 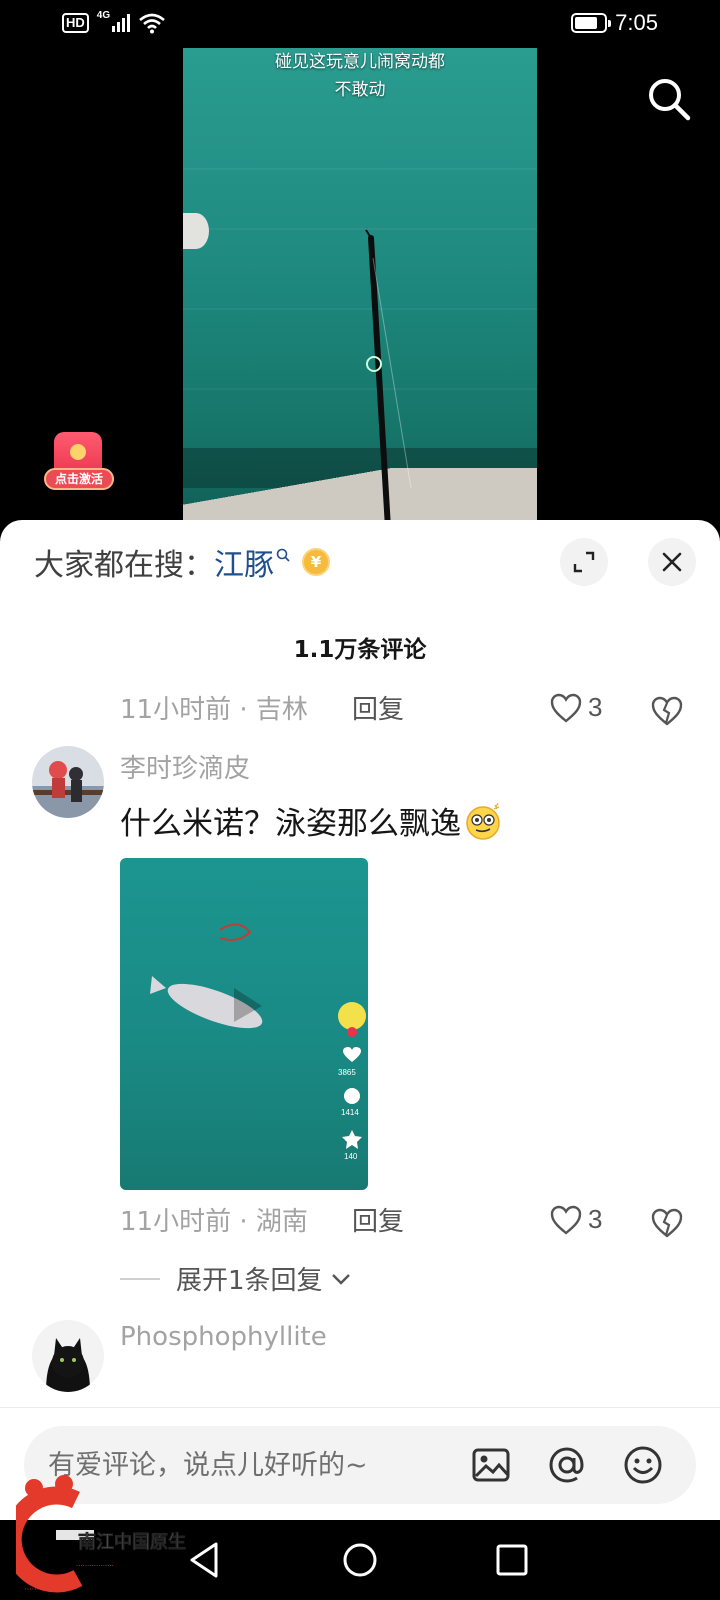 What do you see at coordinates (360, 1560) in the screenshot?
I see `home-icon` at bounding box center [360, 1560].